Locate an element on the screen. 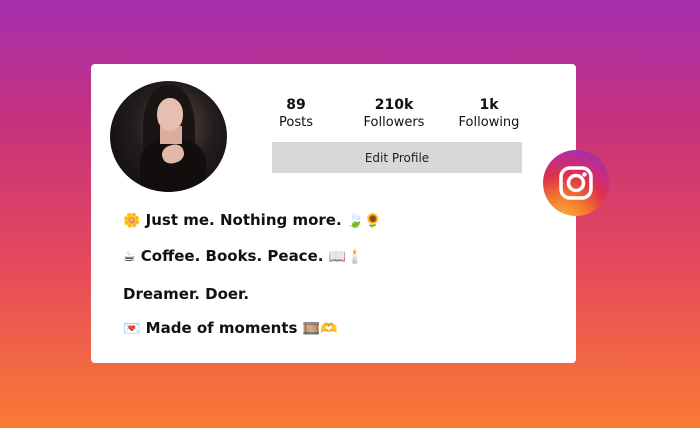 The image size is (700, 428). stat-followers-value: 210k is located at coordinates (394, 105).